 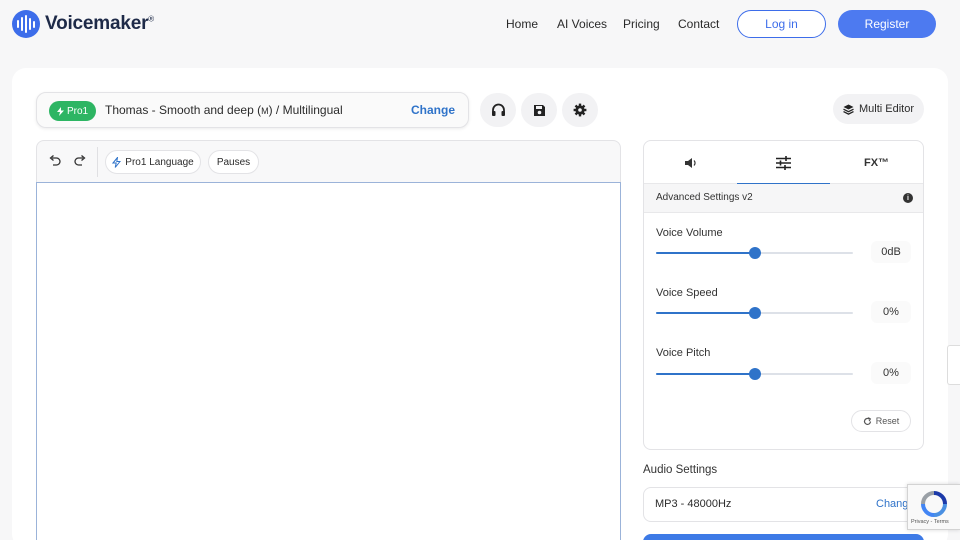 What do you see at coordinates (892, 504) in the screenshot?
I see `change-audio-link: Chang` at bounding box center [892, 504].